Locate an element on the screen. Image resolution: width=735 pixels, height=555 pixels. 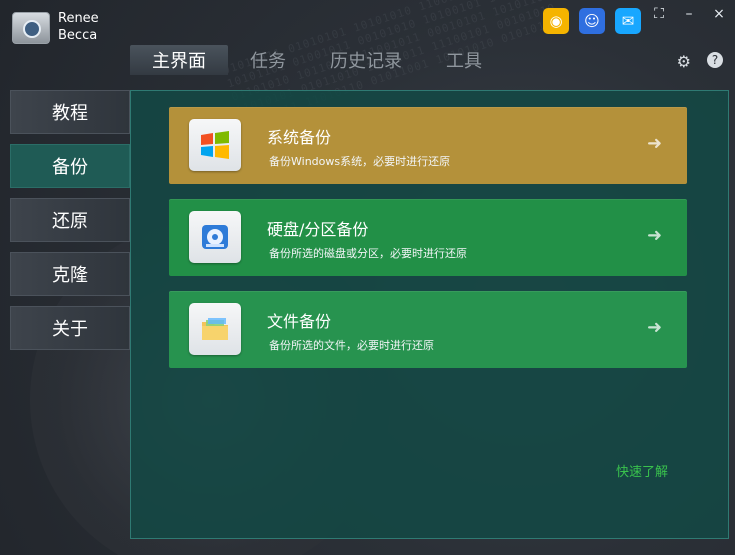
close-icon: × is located at coordinates (719, 14).